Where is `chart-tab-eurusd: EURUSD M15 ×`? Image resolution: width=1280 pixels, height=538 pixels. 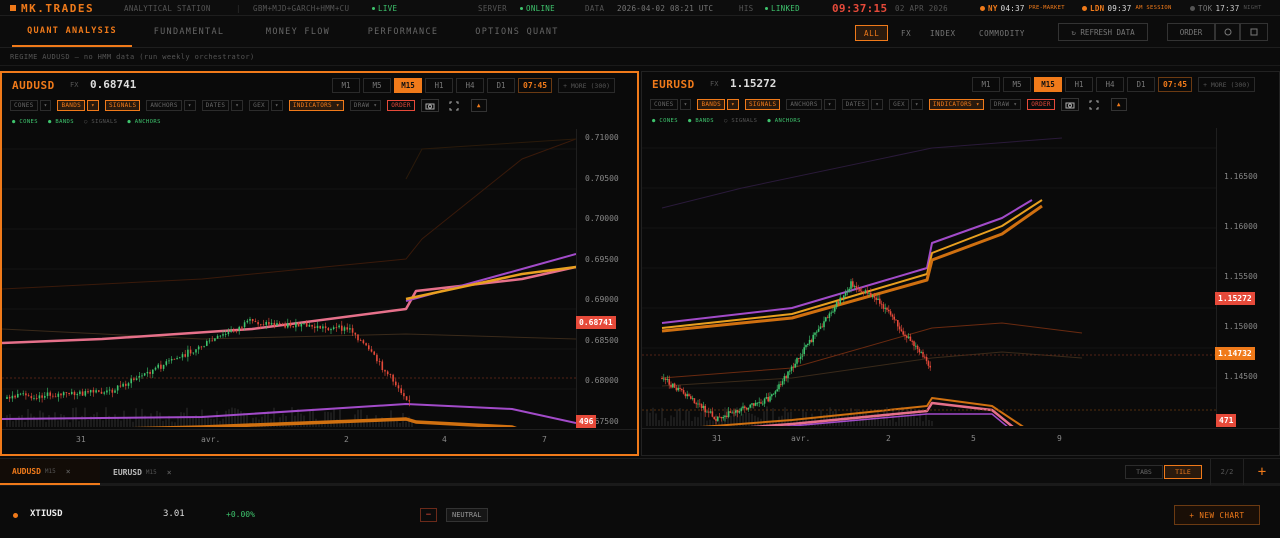
chart-tab-eurusd: EURUSD M15 × is located at coordinates (151, 472).